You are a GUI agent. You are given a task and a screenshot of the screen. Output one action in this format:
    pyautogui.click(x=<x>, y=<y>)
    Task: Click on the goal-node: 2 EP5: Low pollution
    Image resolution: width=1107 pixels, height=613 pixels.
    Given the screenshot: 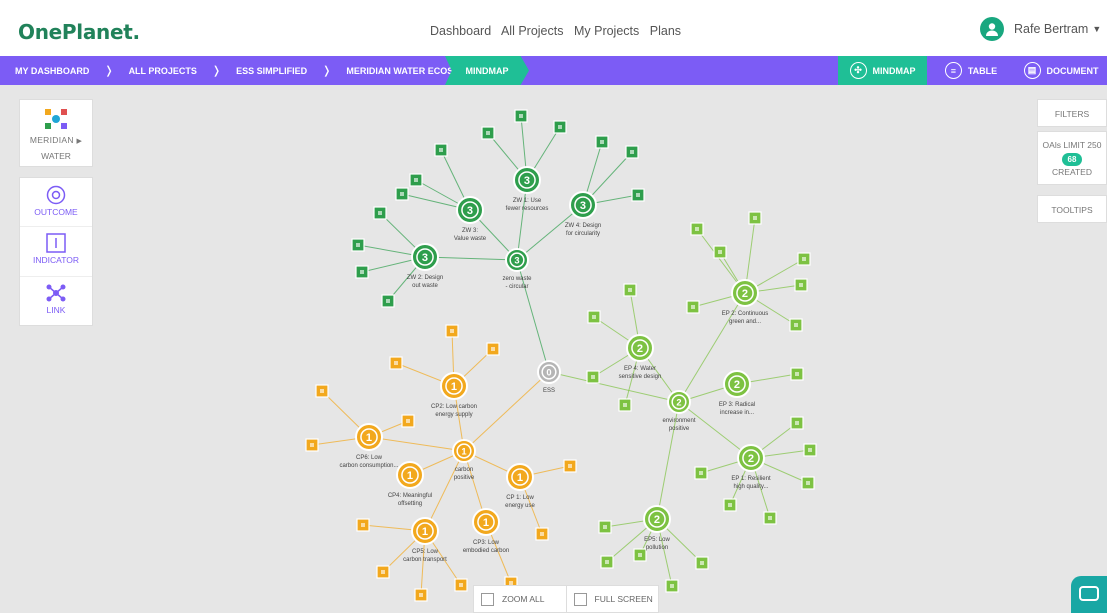 What is the action you would take?
    pyautogui.click(x=657, y=528)
    